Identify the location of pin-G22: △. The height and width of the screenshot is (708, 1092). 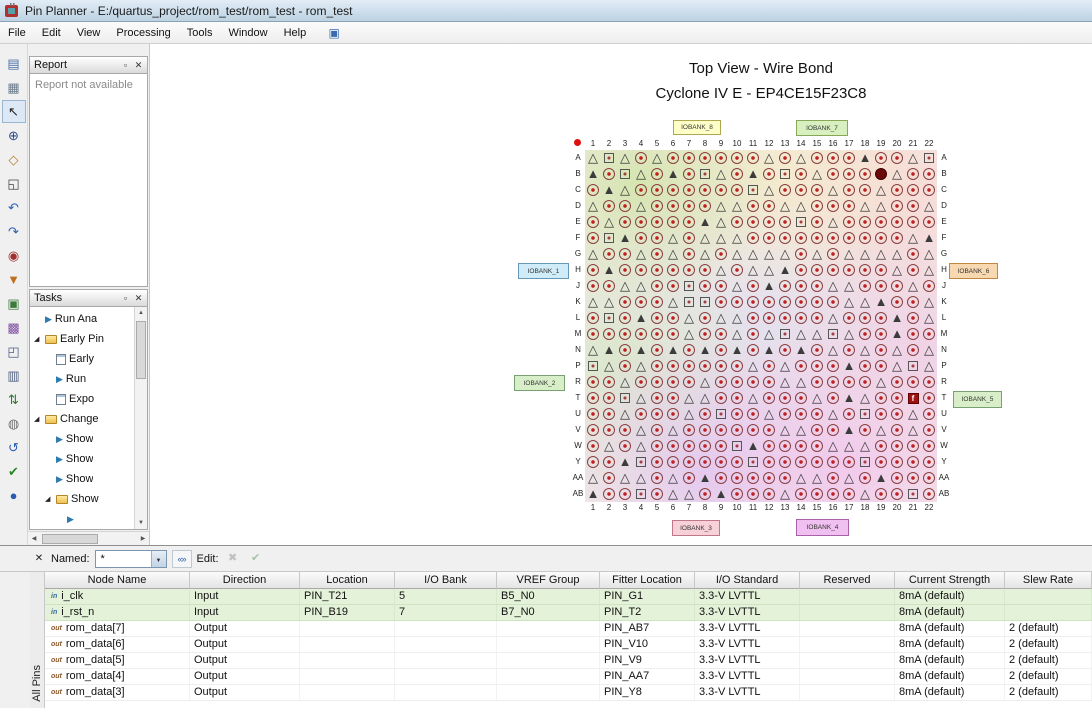
(929, 254).